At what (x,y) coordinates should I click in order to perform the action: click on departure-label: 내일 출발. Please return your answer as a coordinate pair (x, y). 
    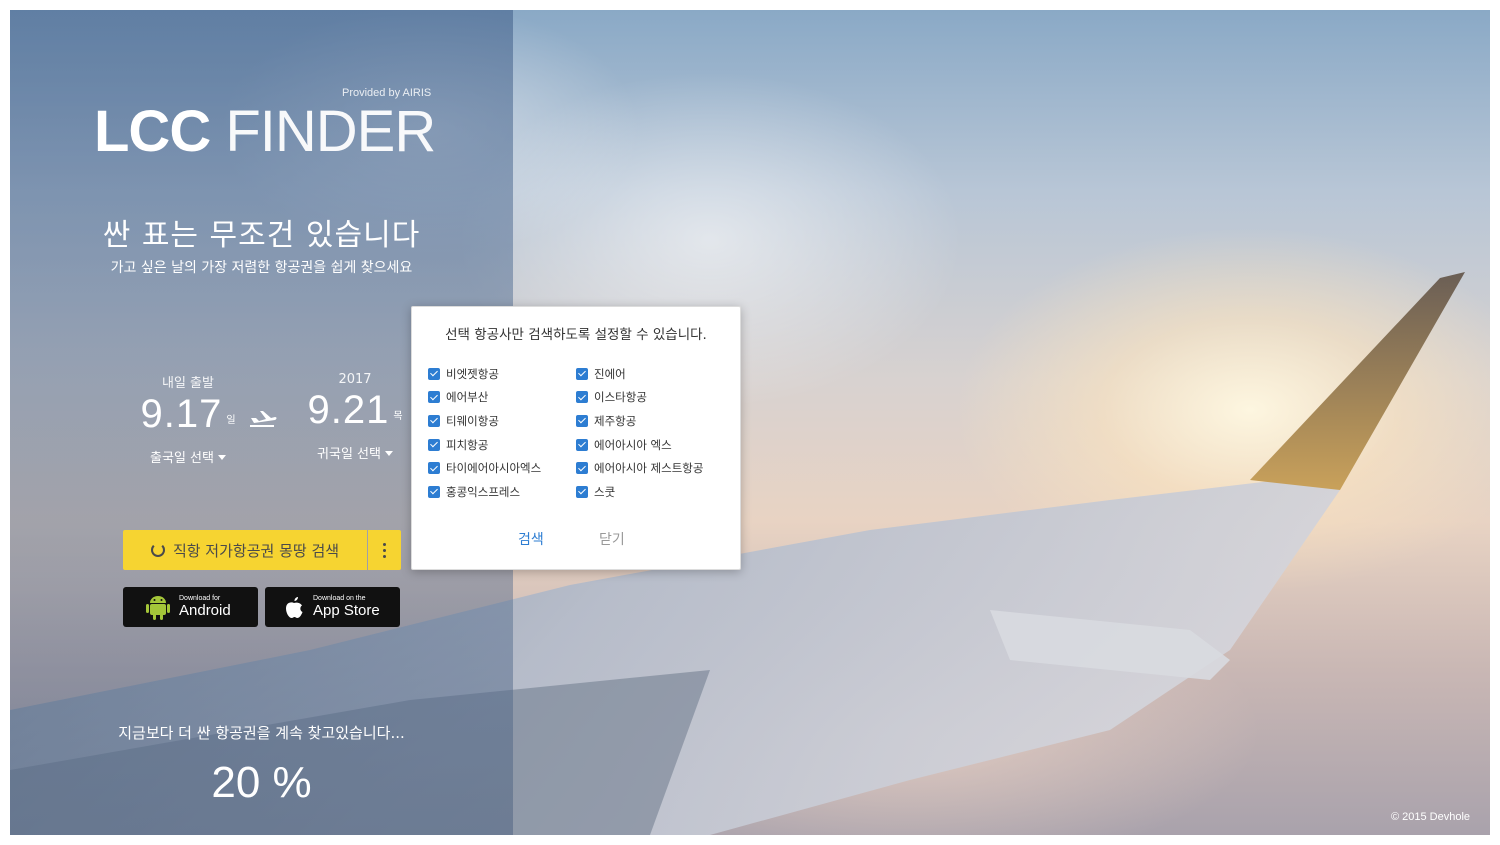
    Looking at the image, I should click on (188, 383).